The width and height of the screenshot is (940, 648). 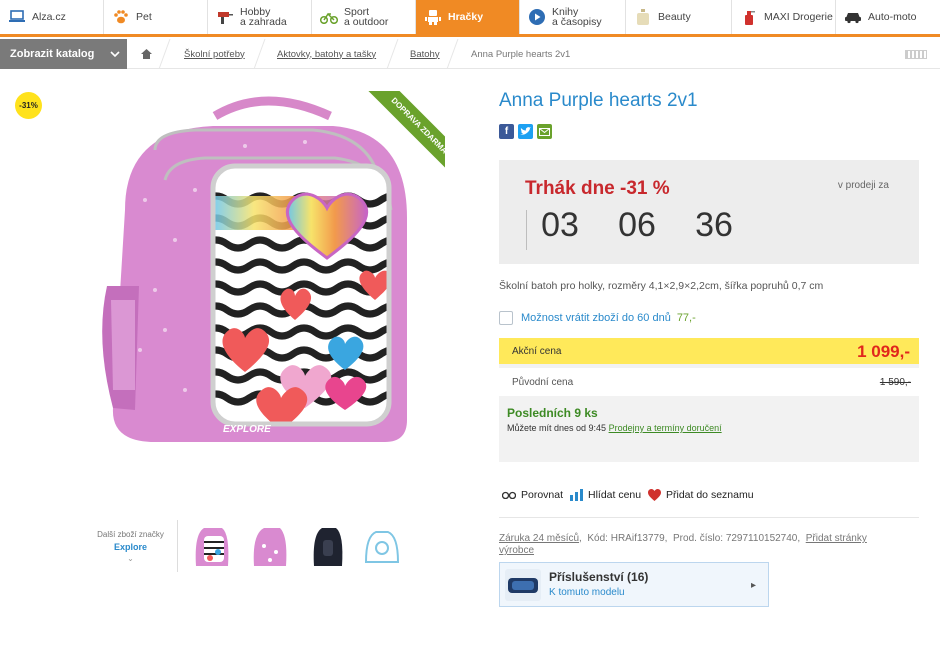 I want to click on breadcrumb-link: Batohy, so click(x=425, y=54).